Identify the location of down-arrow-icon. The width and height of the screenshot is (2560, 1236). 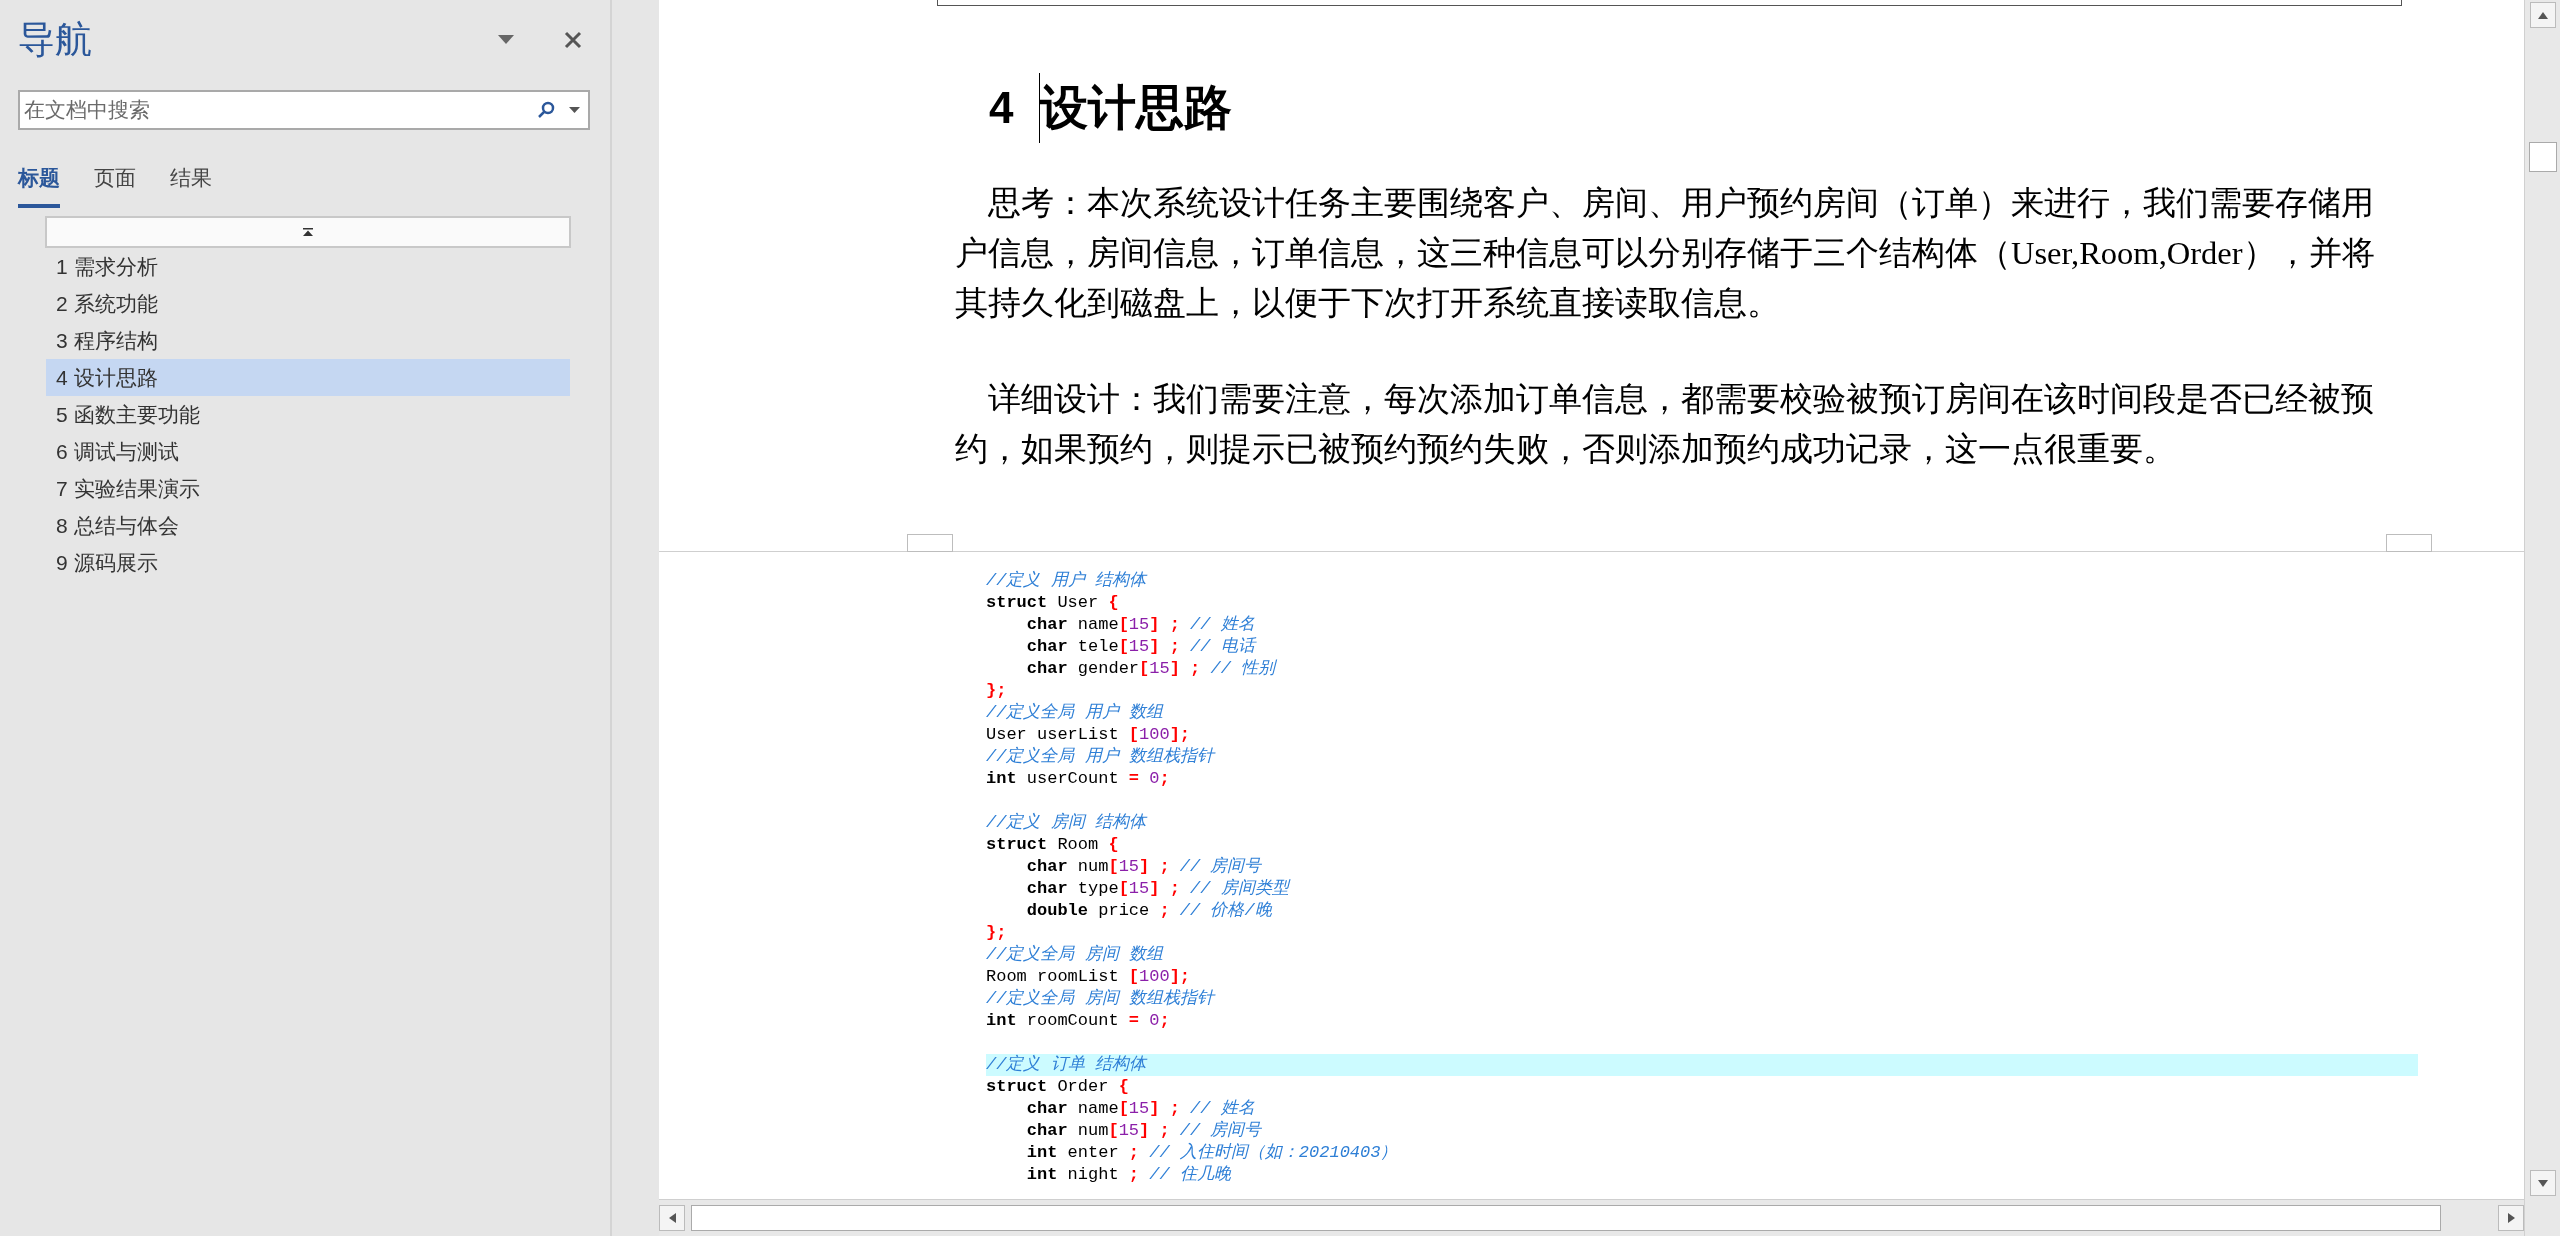
(2542, 1183).